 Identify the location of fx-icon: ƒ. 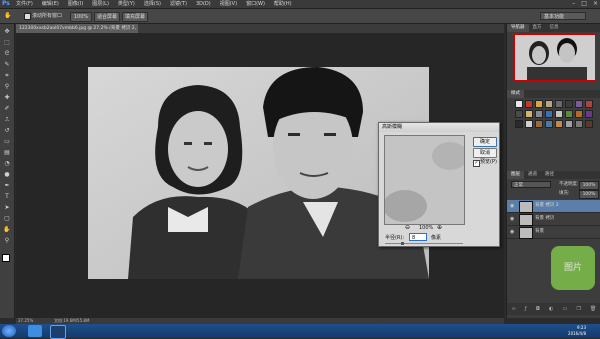
(526, 309).